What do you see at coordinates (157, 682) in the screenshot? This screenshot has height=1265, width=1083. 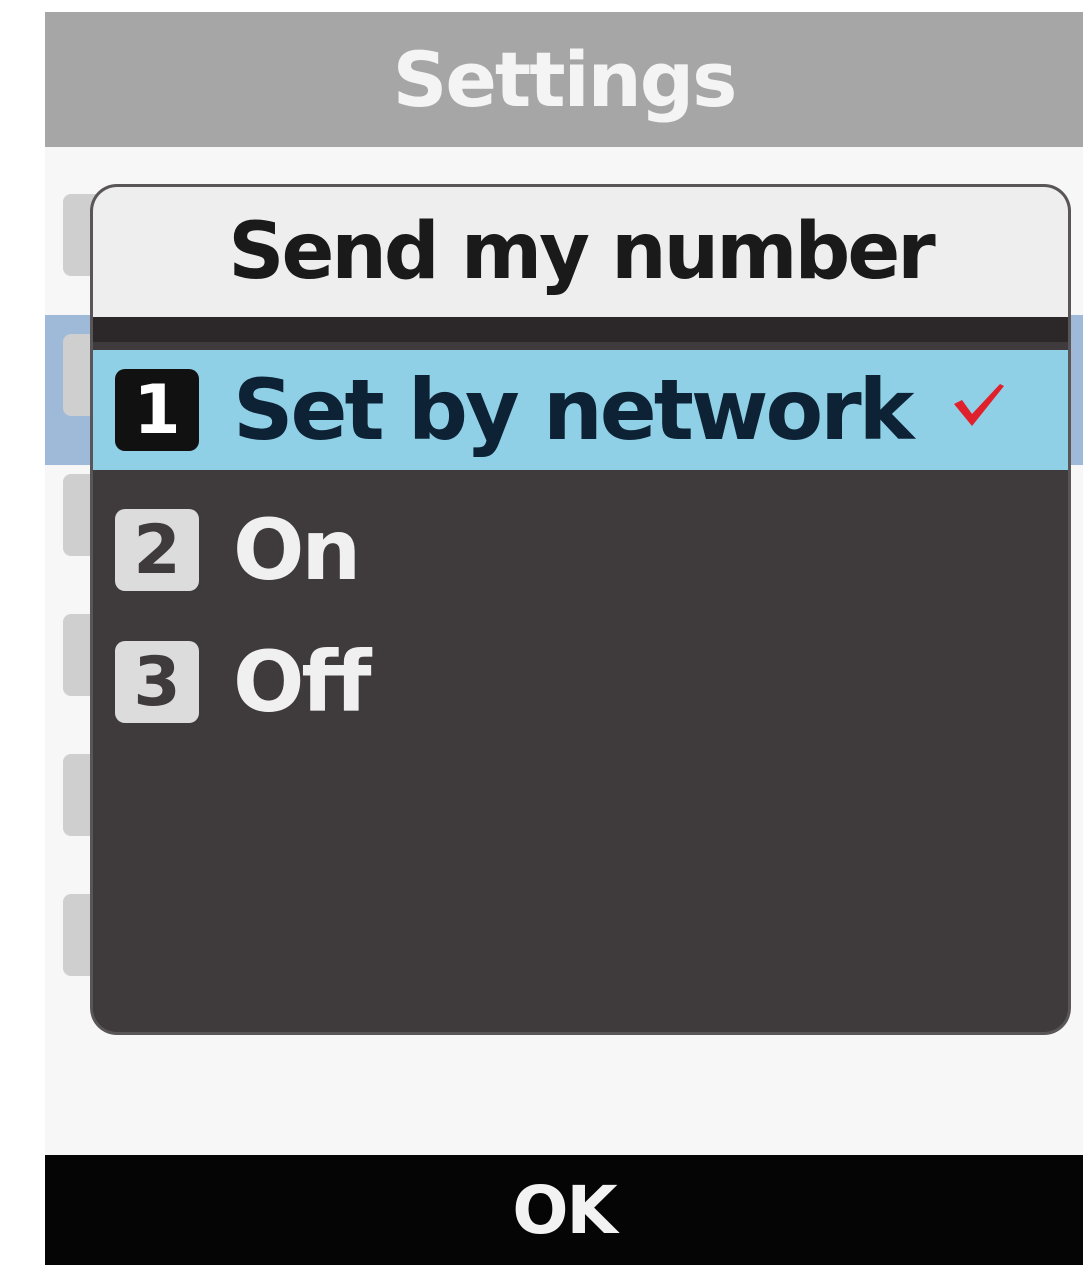 I see `option-number-badge: 3` at bounding box center [157, 682].